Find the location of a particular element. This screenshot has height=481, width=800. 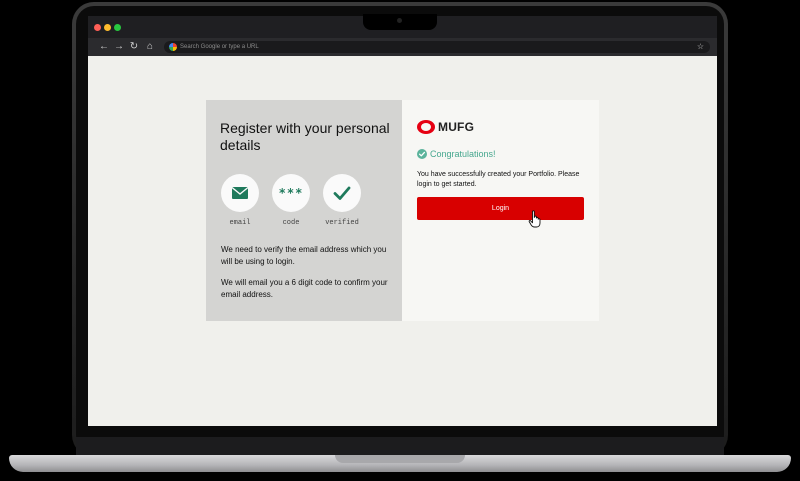

asterisks-icon: *** is located at coordinates (291, 193).